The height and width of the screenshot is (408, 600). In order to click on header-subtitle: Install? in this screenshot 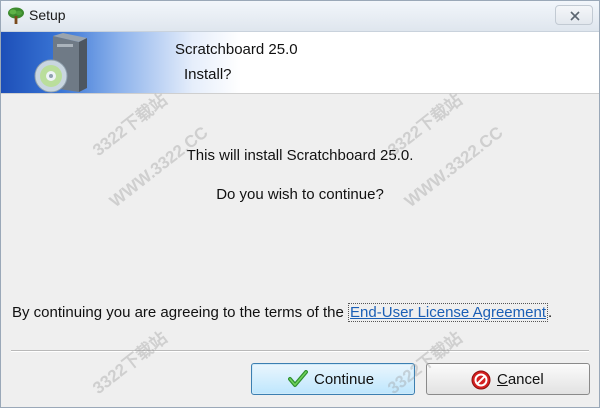, I will do `click(208, 74)`.